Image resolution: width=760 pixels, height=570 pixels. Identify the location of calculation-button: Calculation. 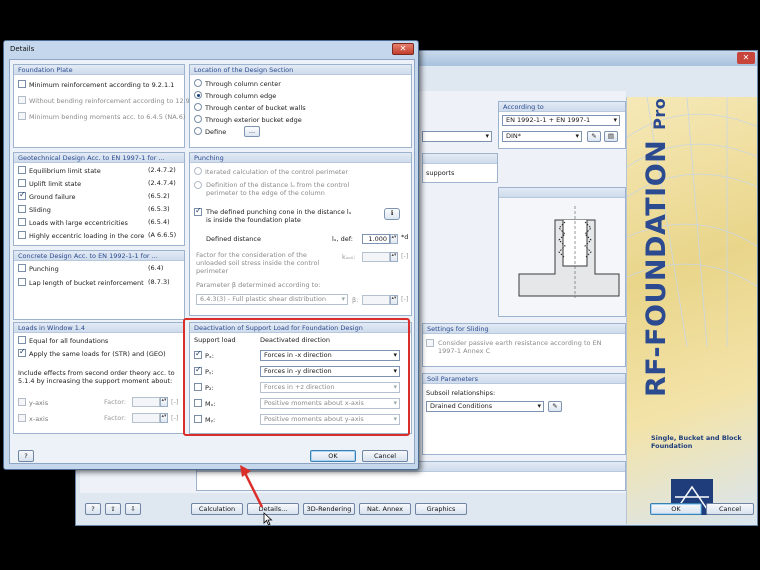
(217, 509).